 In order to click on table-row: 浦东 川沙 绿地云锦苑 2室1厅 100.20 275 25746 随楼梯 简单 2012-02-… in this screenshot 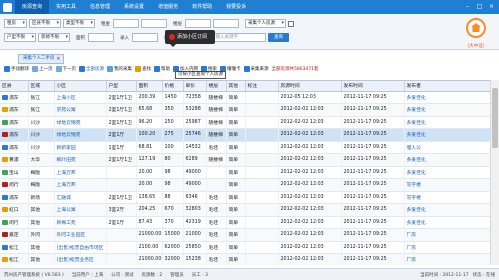, I will do `click(245, 135)`.